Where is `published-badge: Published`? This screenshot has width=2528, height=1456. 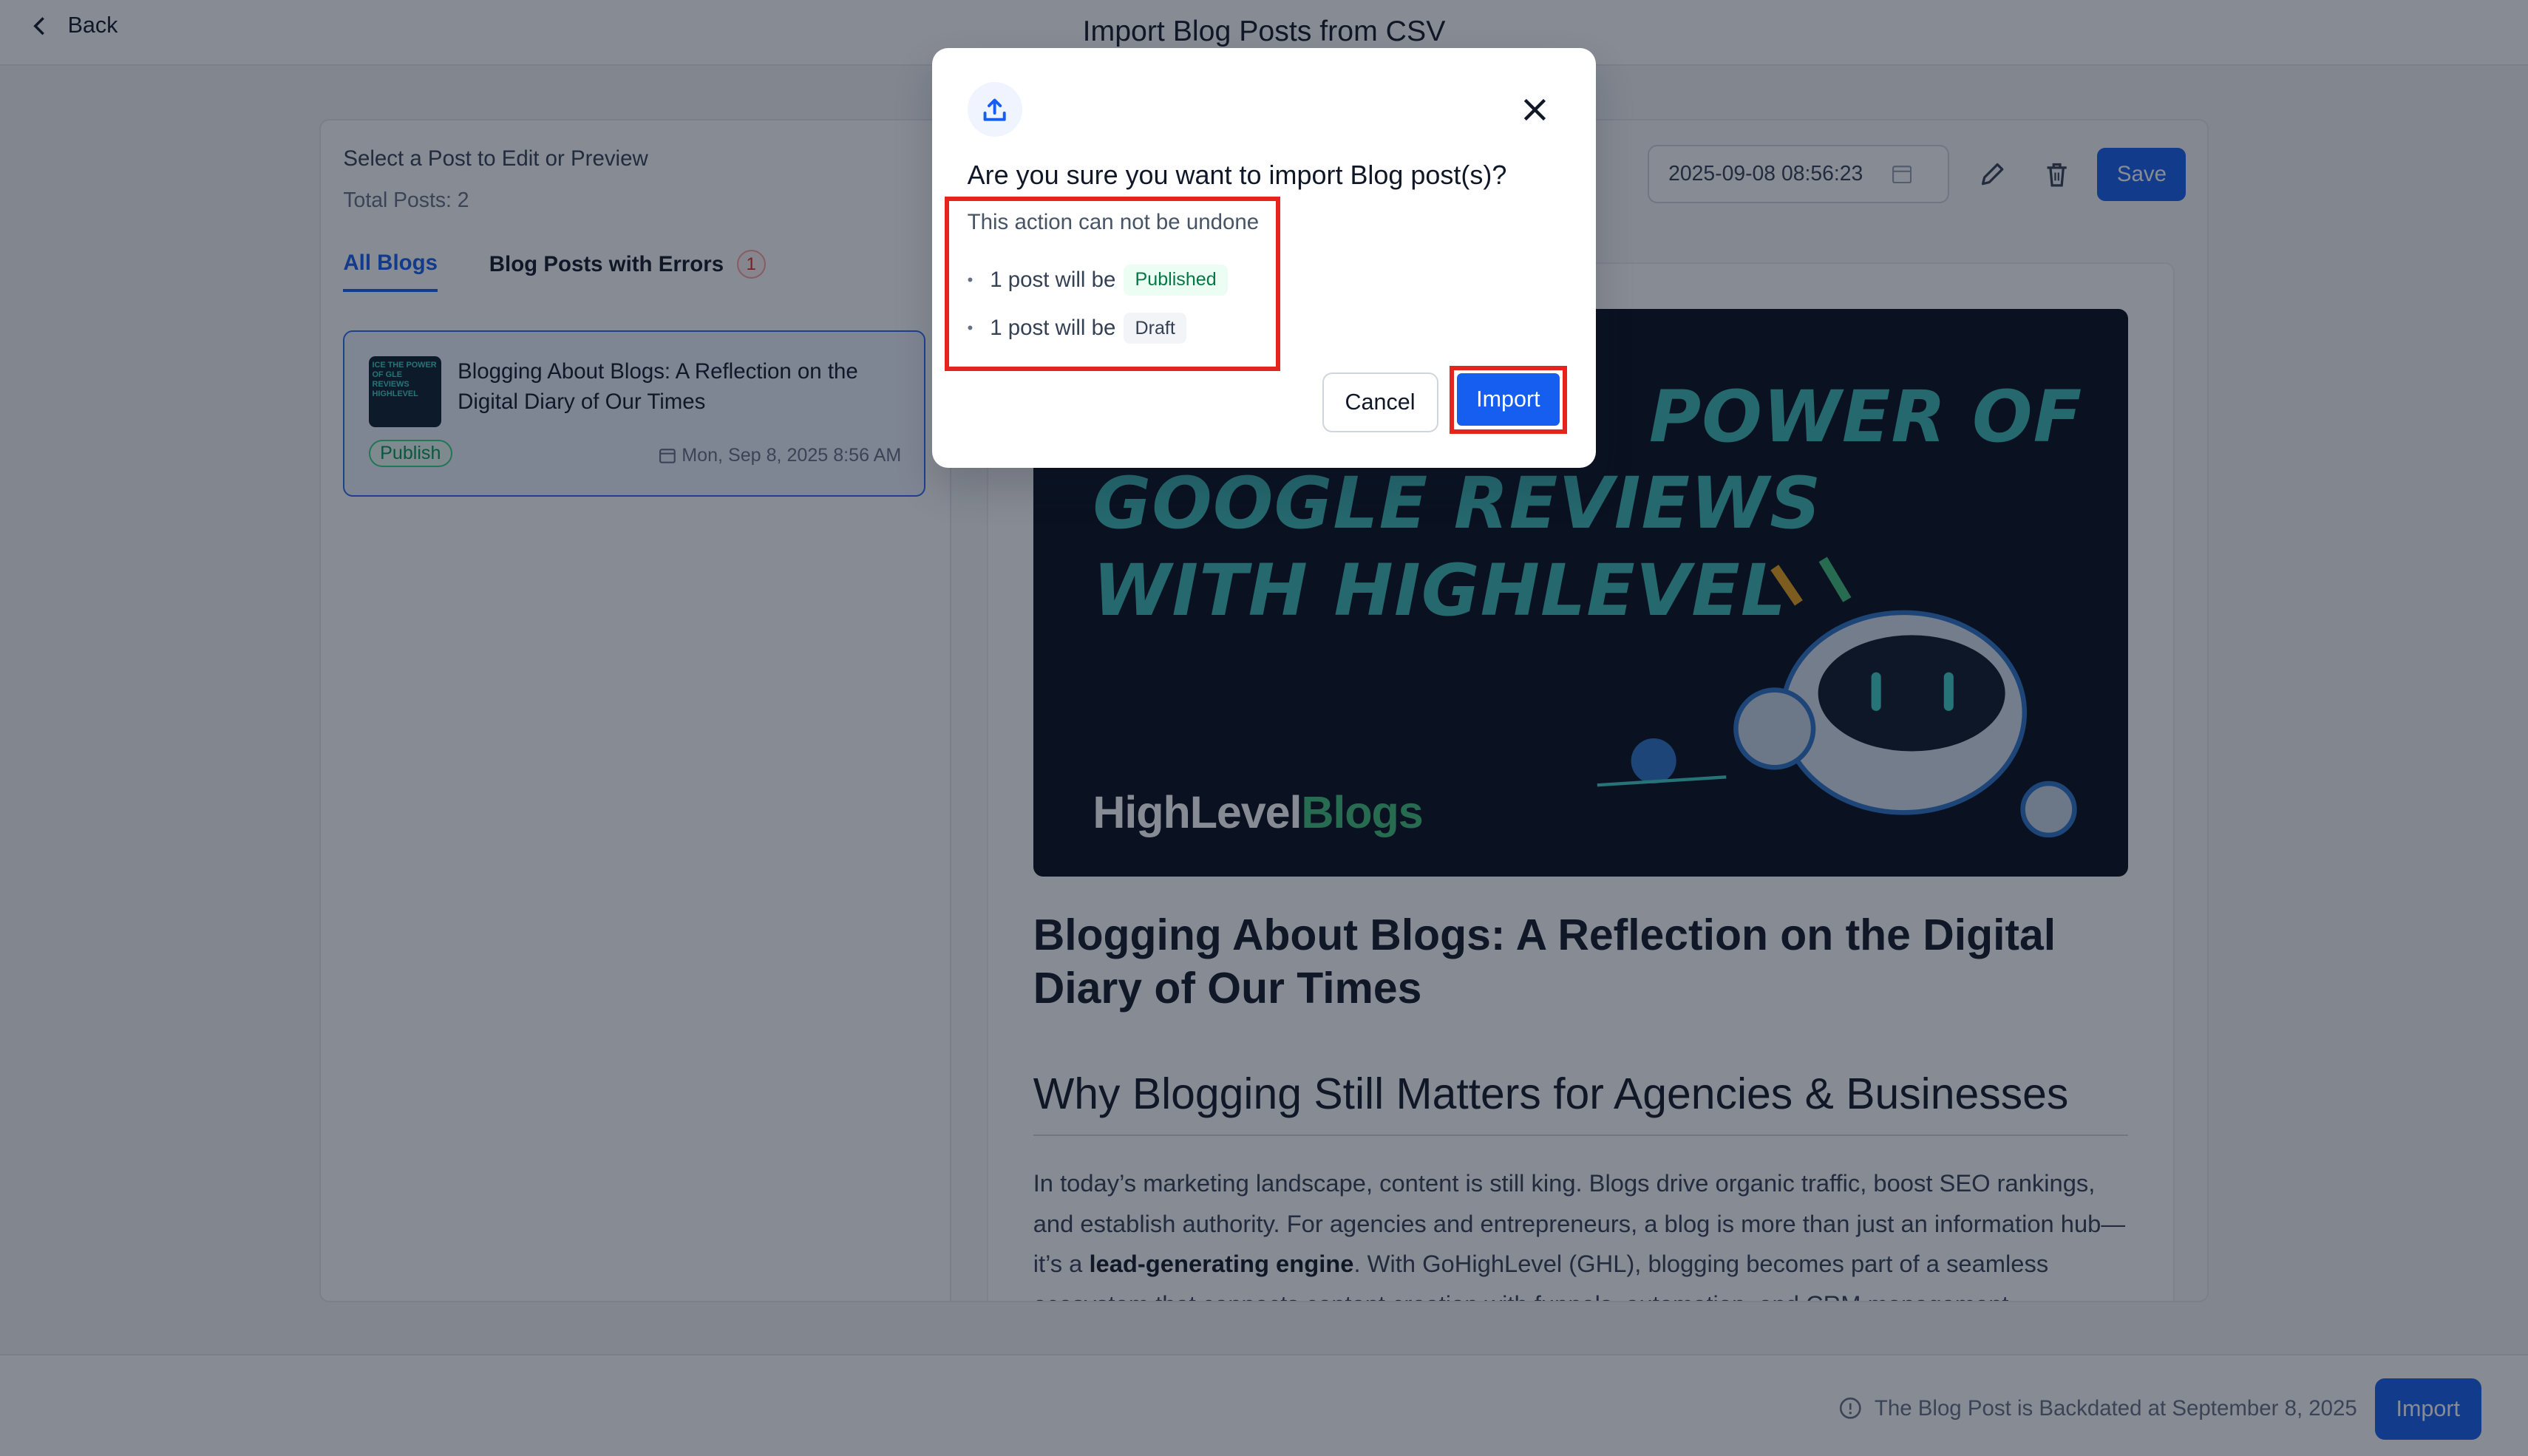 published-badge: Published is located at coordinates (1176, 280).